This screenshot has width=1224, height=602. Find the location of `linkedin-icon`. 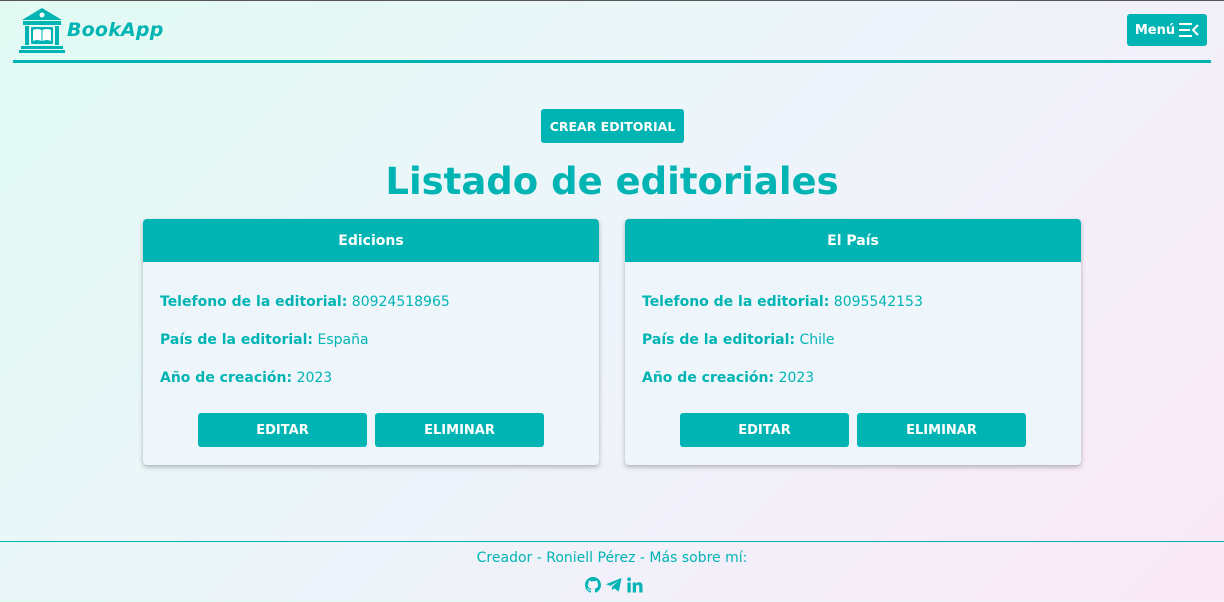

linkedin-icon is located at coordinates (635, 585).